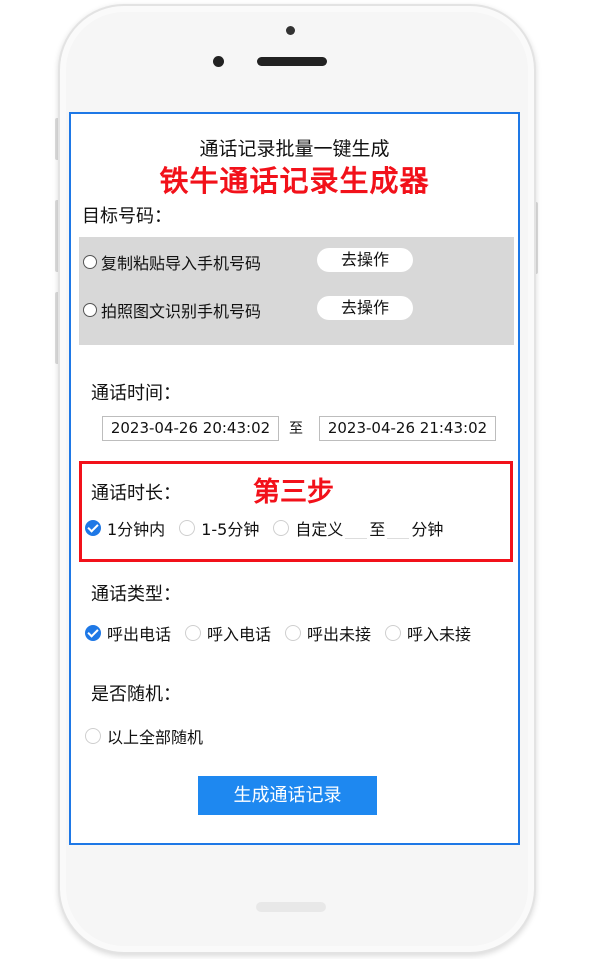 Image resolution: width=600 pixels, height=959 pixels. I want to click on call-type-incoming: 呼入电话, so click(228, 633).